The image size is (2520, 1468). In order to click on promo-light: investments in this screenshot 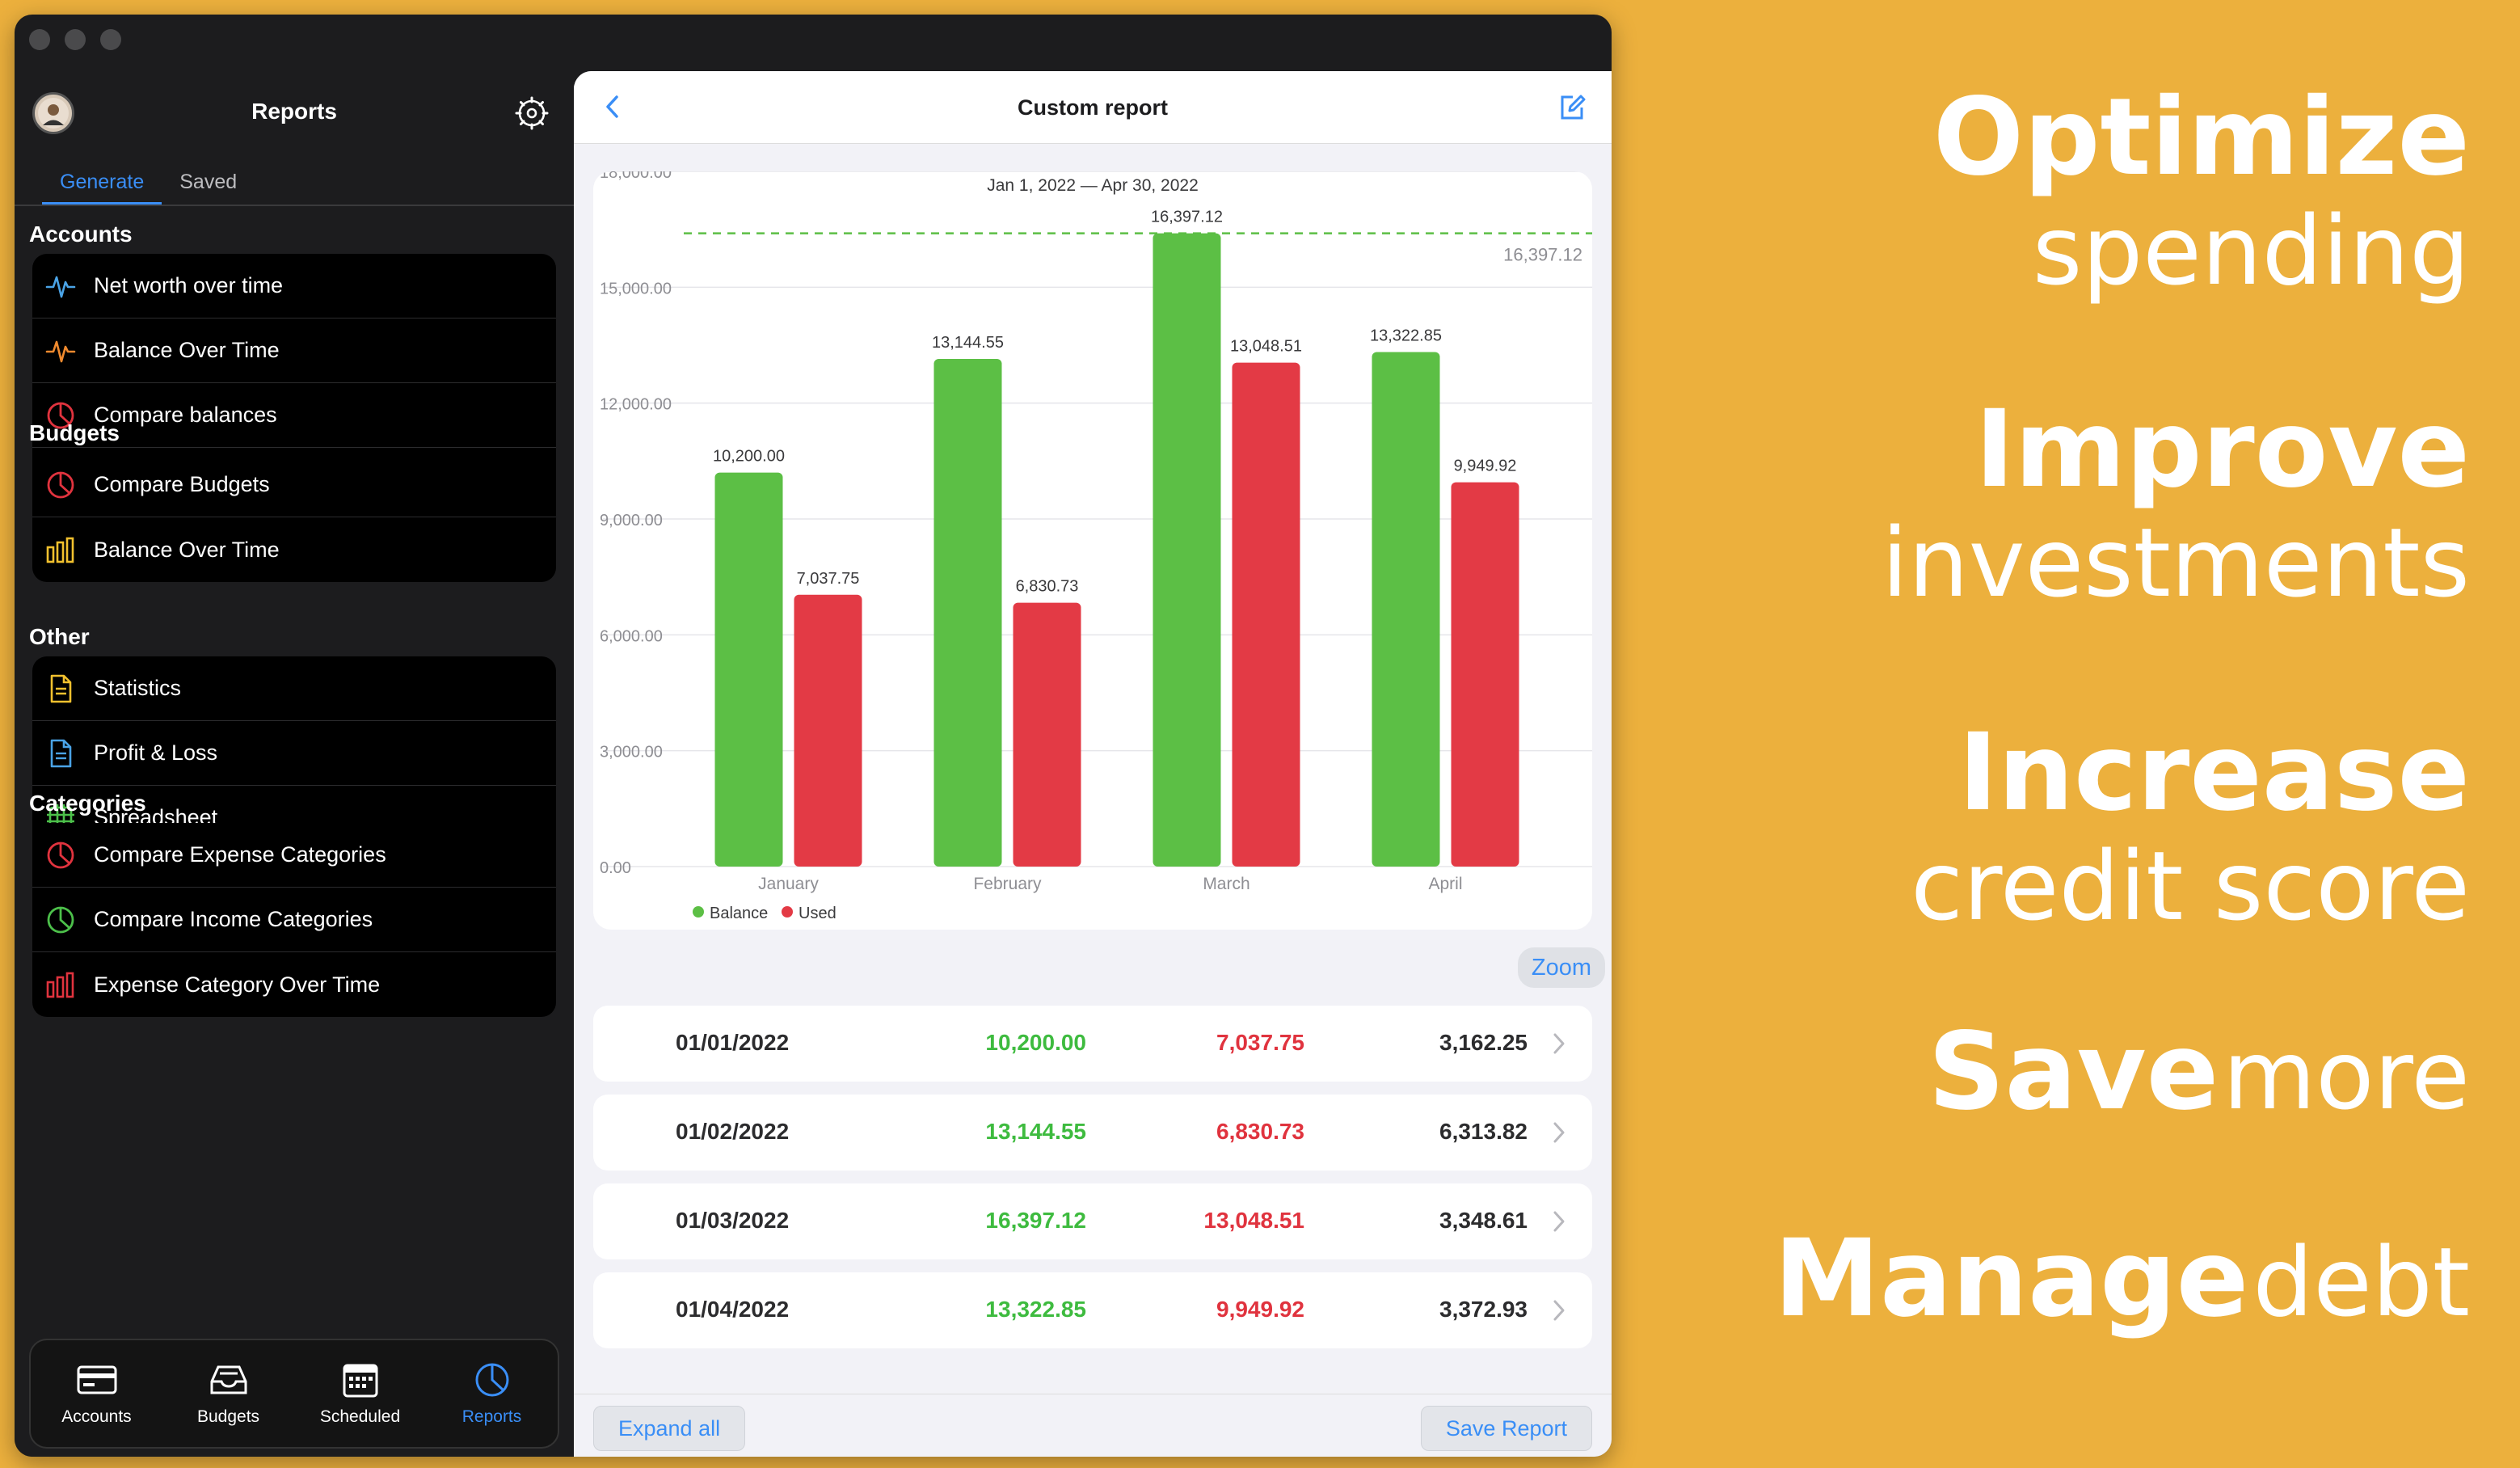, I will do `click(2176, 562)`.